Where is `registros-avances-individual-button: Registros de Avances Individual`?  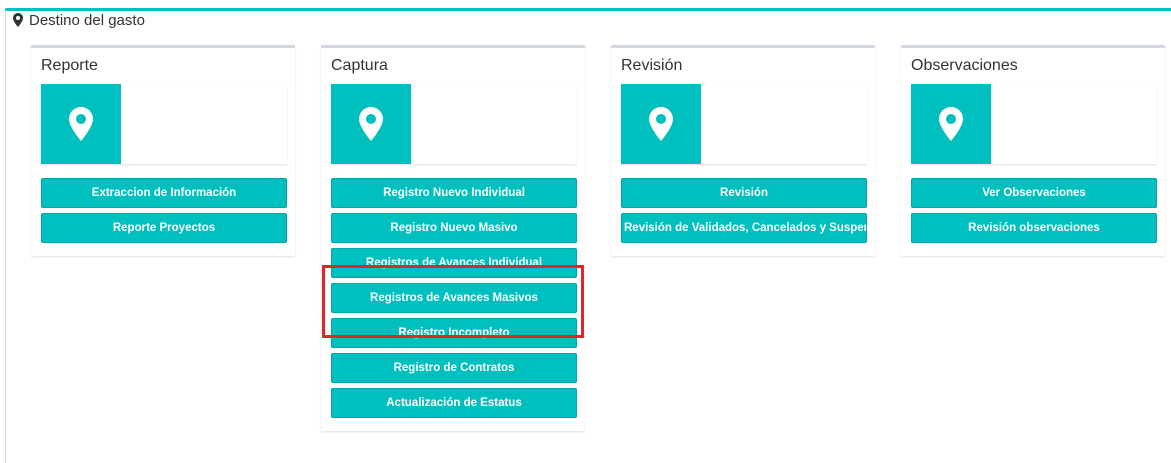 registros-avances-individual-button: Registros de Avances Individual is located at coordinates (454, 263).